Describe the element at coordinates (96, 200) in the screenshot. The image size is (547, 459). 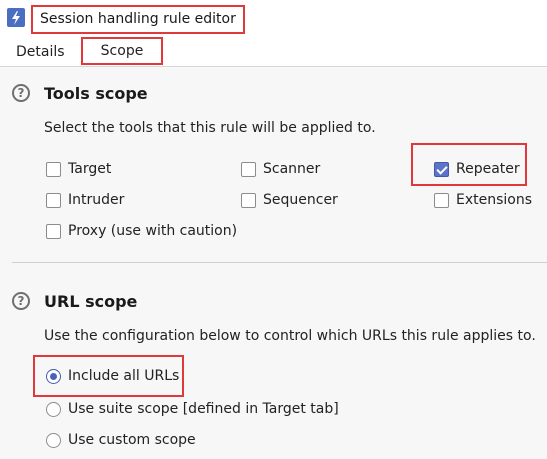
I see `intruder-label: Intruder` at that location.